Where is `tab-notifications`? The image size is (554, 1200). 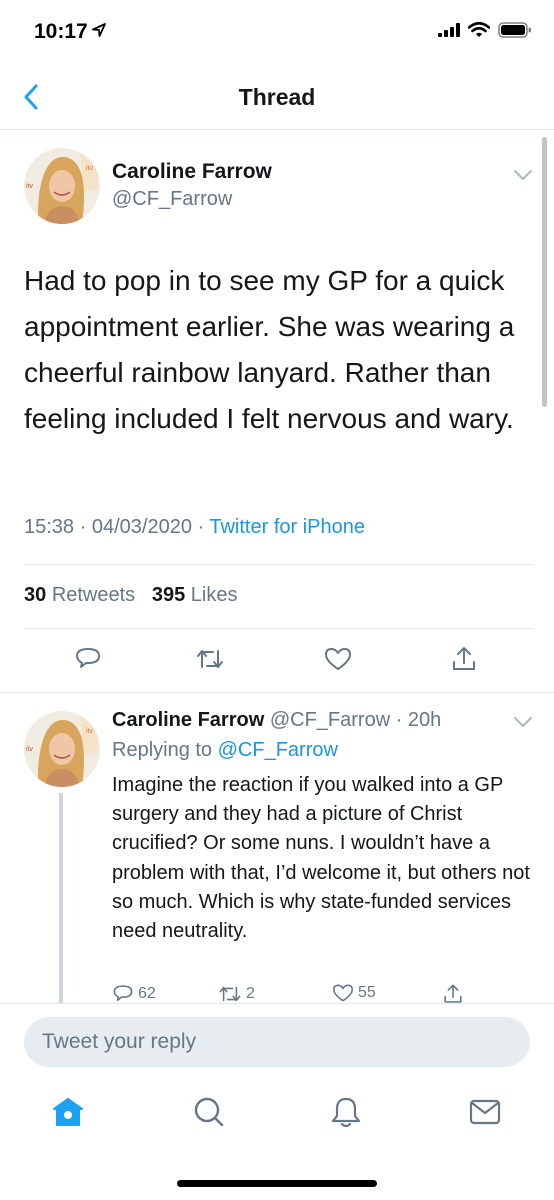 tab-notifications is located at coordinates (346, 1112).